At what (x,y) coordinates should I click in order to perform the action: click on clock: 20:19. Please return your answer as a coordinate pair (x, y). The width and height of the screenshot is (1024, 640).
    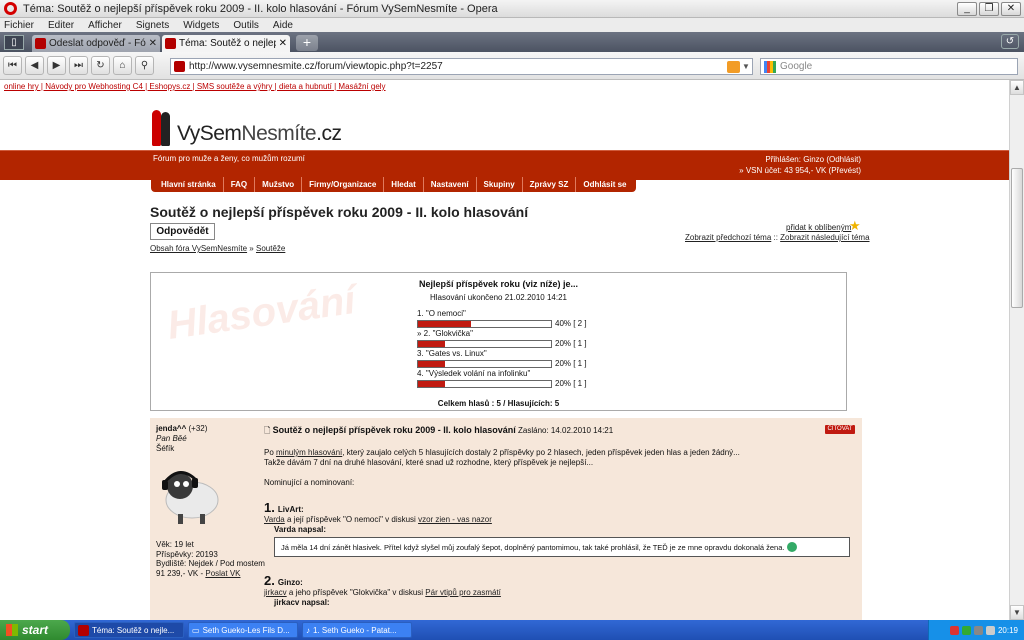
    Looking at the image, I should click on (1007, 630).